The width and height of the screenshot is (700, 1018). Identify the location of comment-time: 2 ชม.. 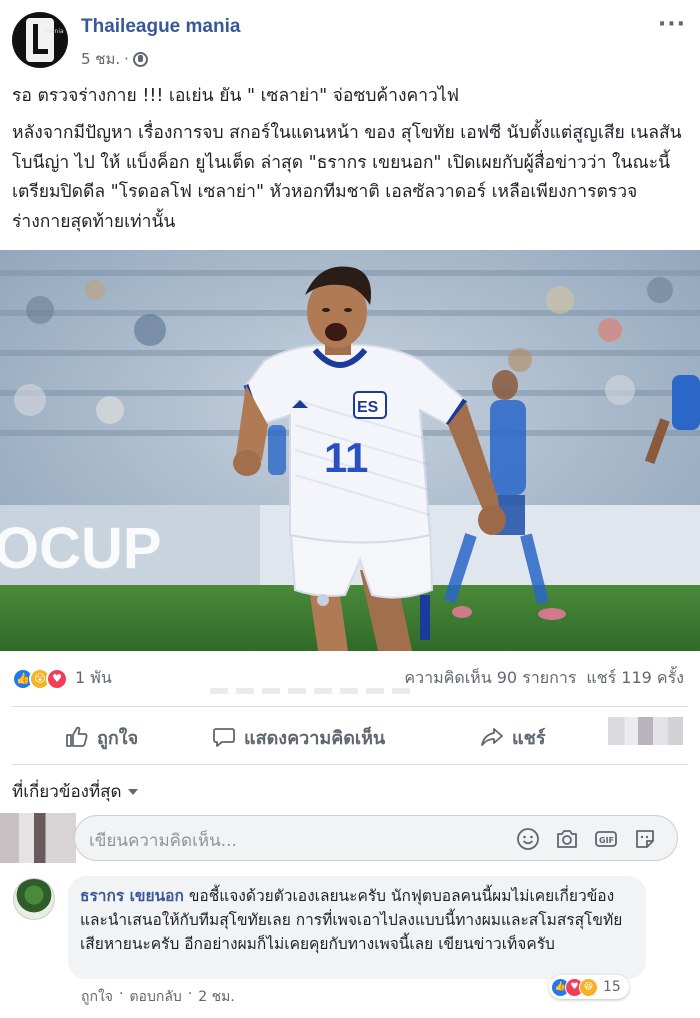
(216, 997).